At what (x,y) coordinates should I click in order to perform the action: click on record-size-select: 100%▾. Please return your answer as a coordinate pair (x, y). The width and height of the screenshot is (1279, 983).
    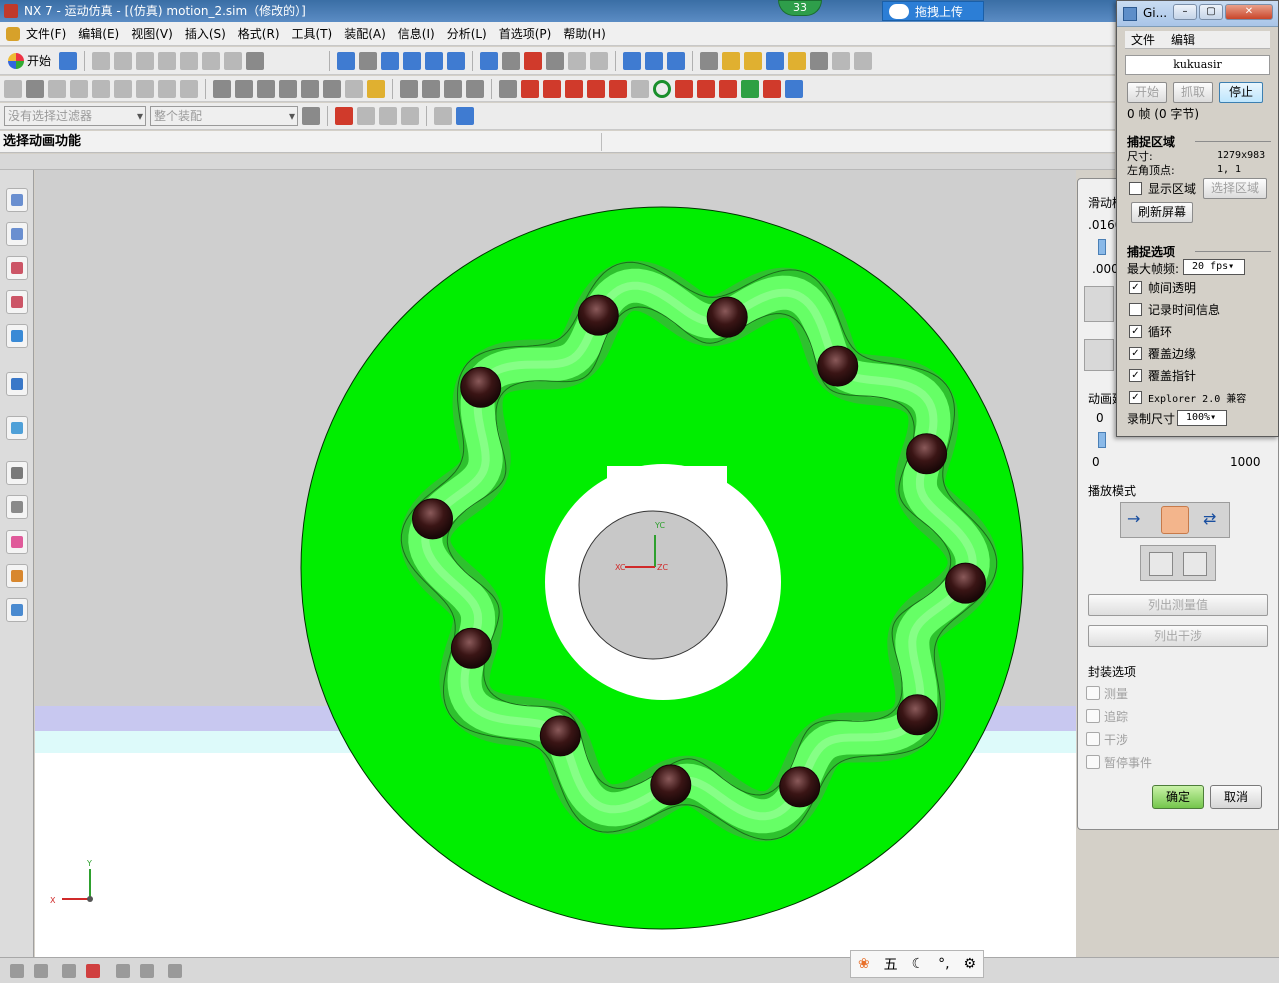
    Looking at the image, I should click on (1202, 418).